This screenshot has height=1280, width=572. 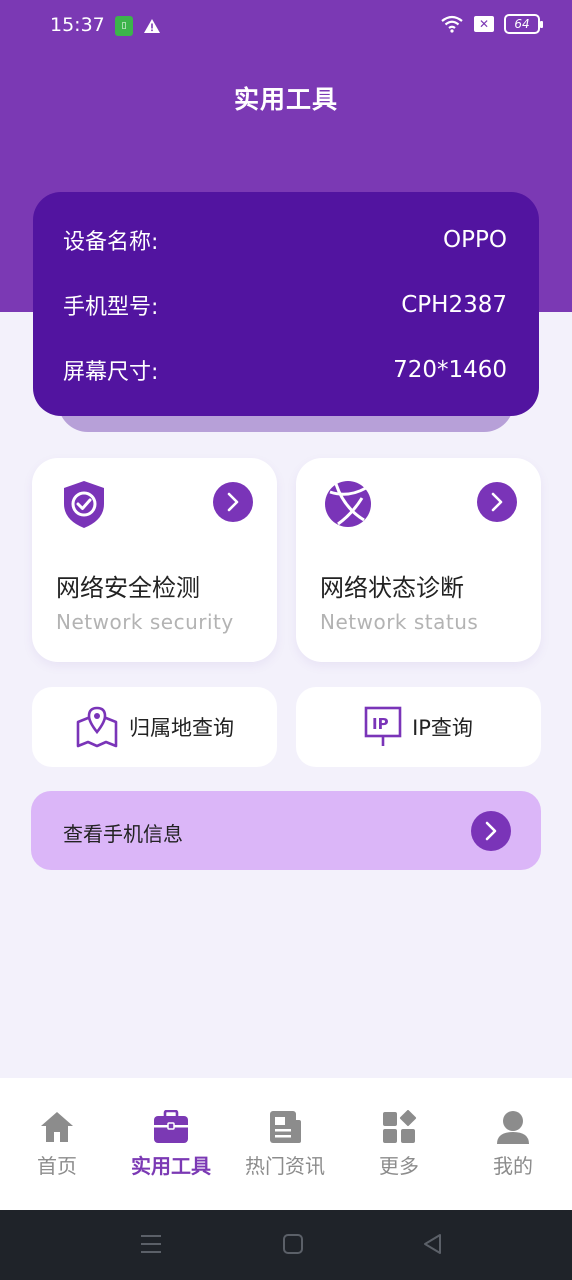 What do you see at coordinates (123, 834) in the screenshot?
I see `phone-info-label: 查看手机信息` at bounding box center [123, 834].